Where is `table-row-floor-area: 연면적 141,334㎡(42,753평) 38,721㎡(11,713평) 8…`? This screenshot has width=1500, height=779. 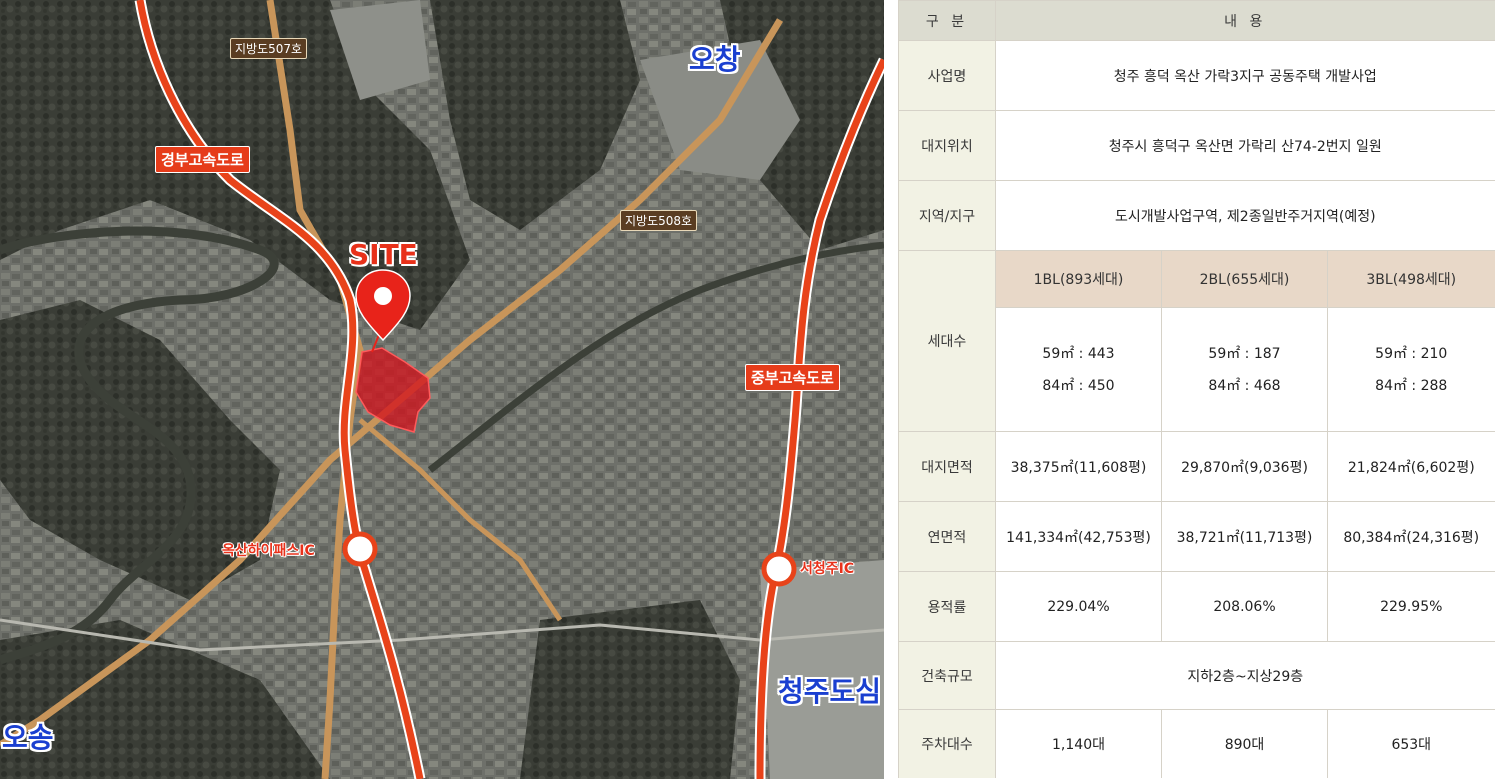
table-row-floor-area: 연면적 141,334㎡(42,753평) 38,721㎡(11,713평) 8… is located at coordinates (1196, 536).